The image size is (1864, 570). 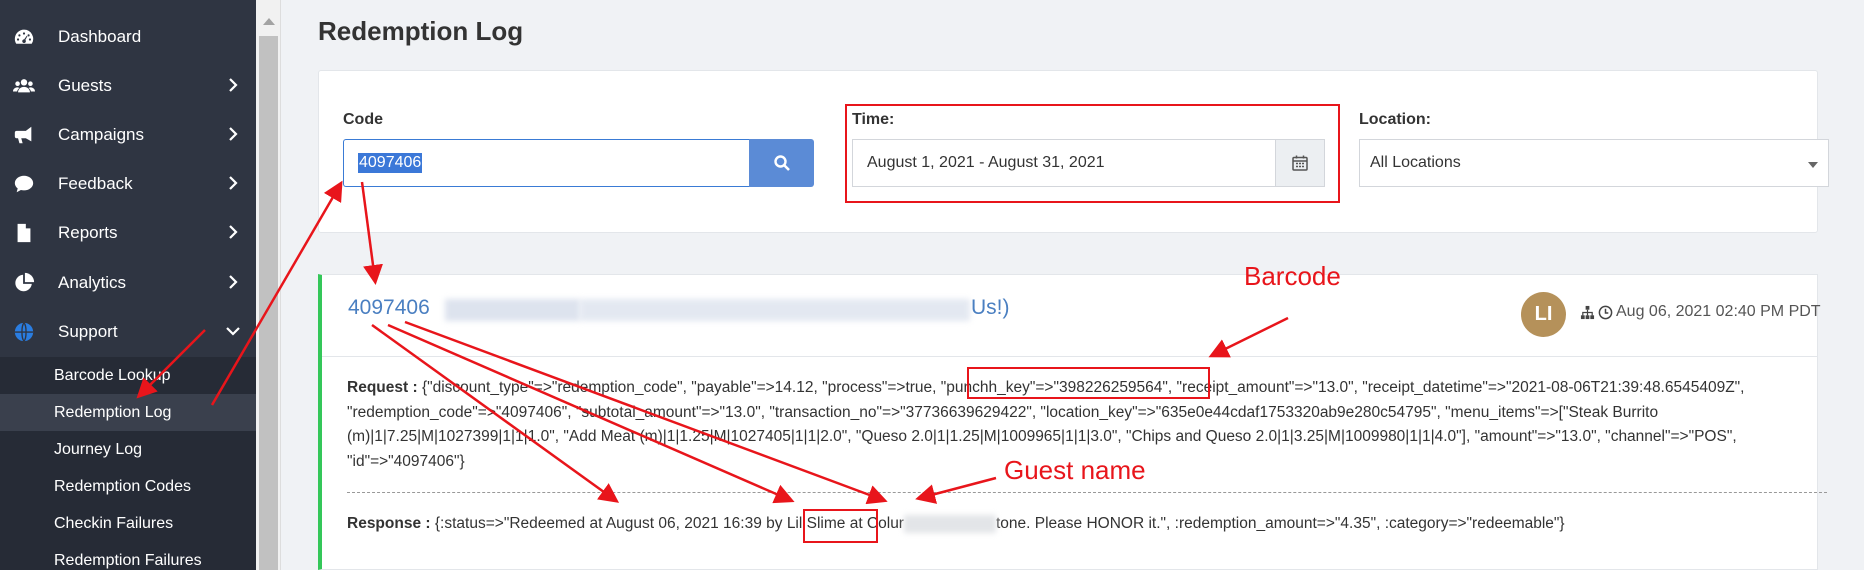 What do you see at coordinates (233, 331) in the screenshot?
I see `chevron-down-icon` at bounding box center [233, 331].